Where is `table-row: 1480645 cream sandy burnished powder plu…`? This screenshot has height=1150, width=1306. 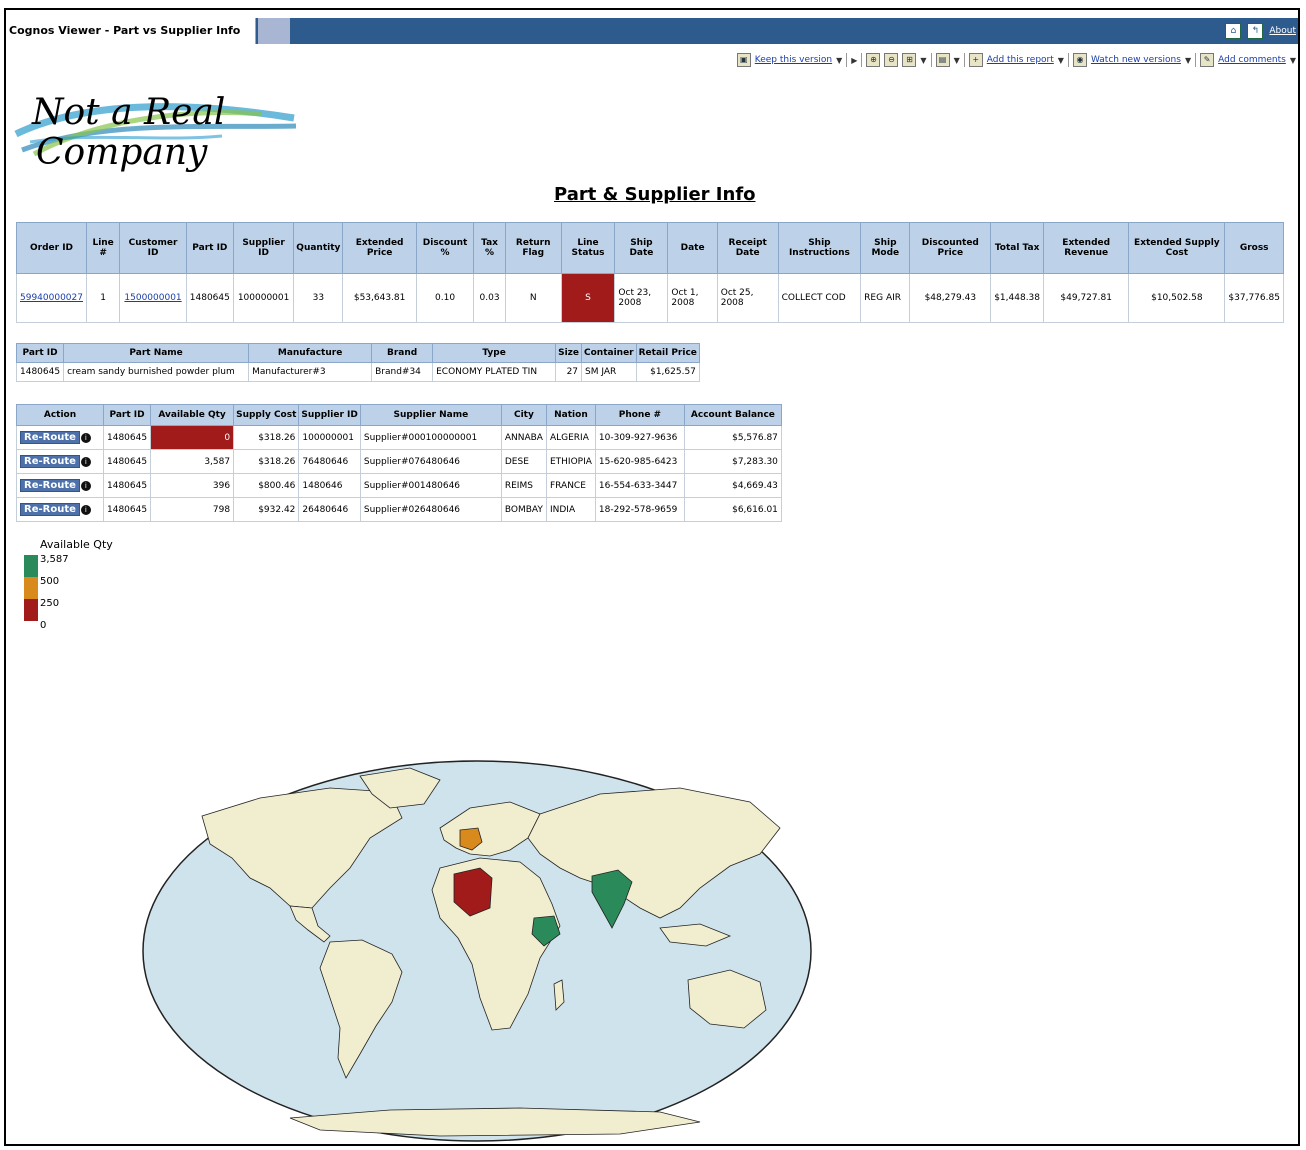
table-row: 1480645 cream sandy burnished powder plu… is located at coordinates (357, 372).